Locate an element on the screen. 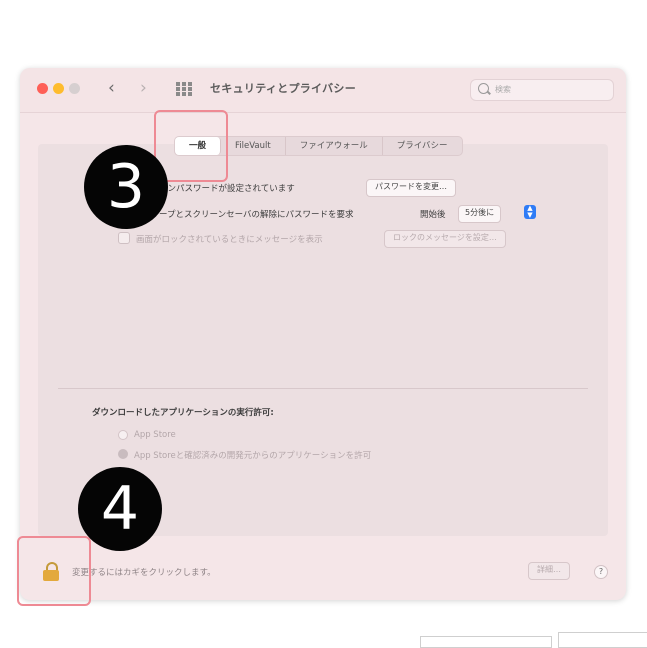  require-timing-stepper: ▲ ▼ is located at coordinates (530, 212).